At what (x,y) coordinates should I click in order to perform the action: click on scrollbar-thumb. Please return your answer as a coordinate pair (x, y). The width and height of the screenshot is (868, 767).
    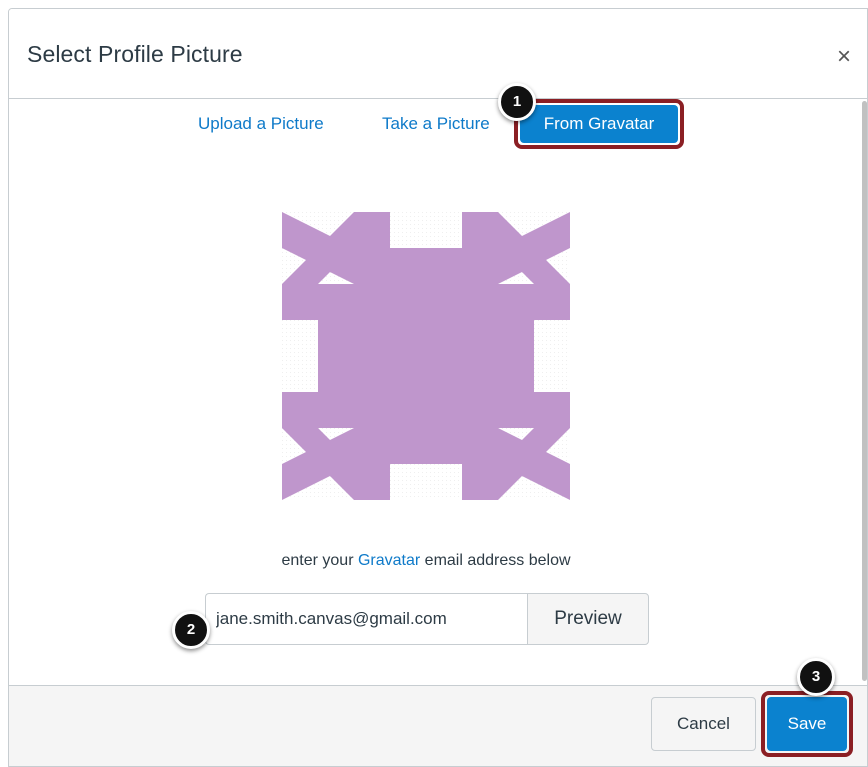
    Looking at the image, I should click on (864, 391).